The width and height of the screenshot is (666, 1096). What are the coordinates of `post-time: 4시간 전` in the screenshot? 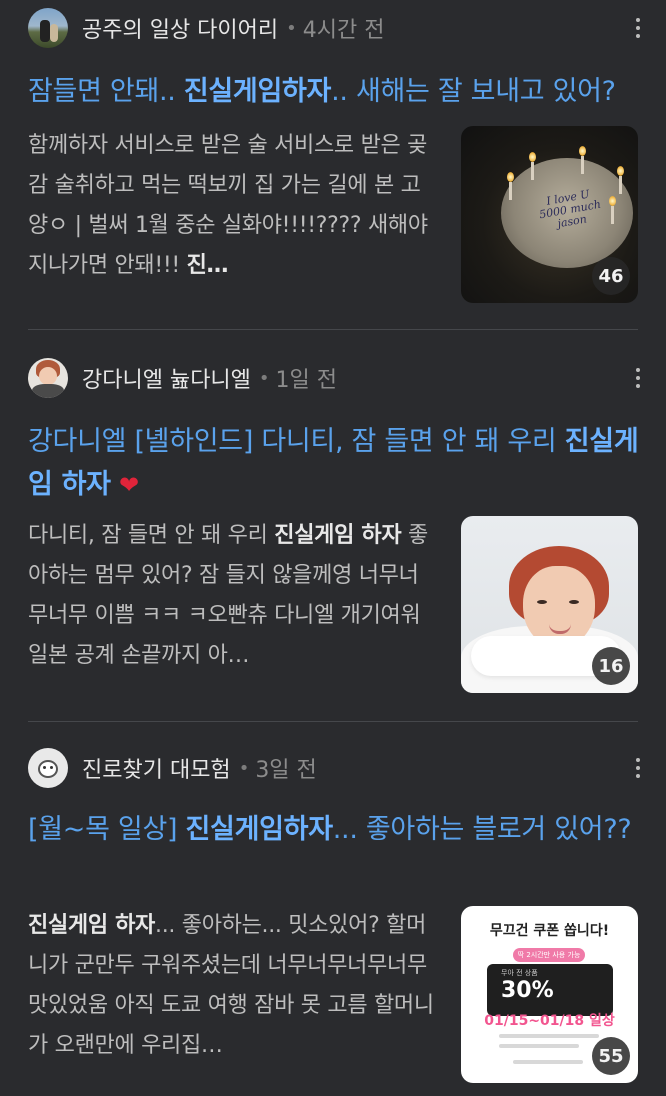 It's located at (343, 30).